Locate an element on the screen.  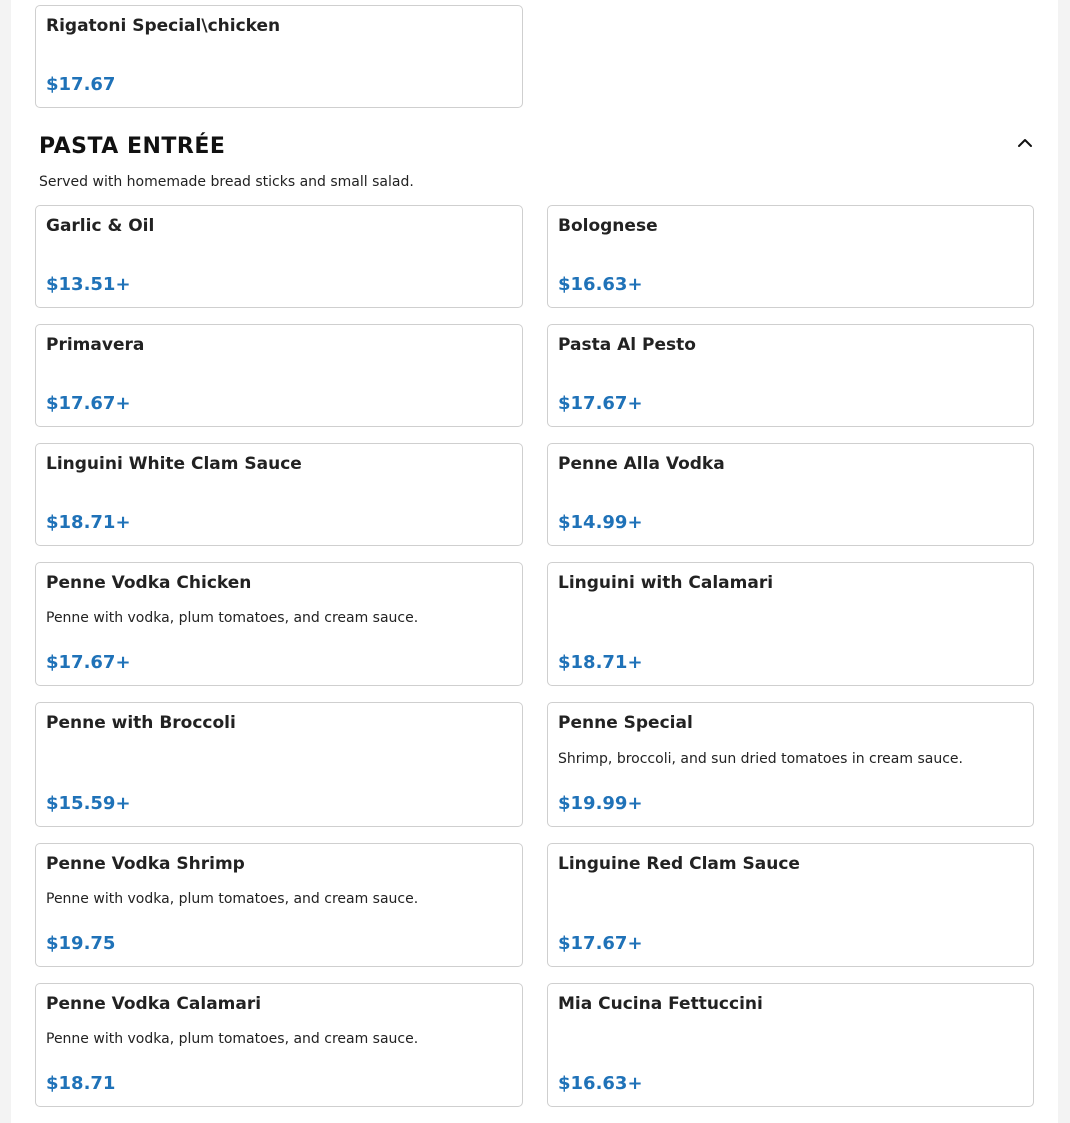
menu-item-card: Linguini with Calamari $18.71+ is located at coordinates (790, 624).